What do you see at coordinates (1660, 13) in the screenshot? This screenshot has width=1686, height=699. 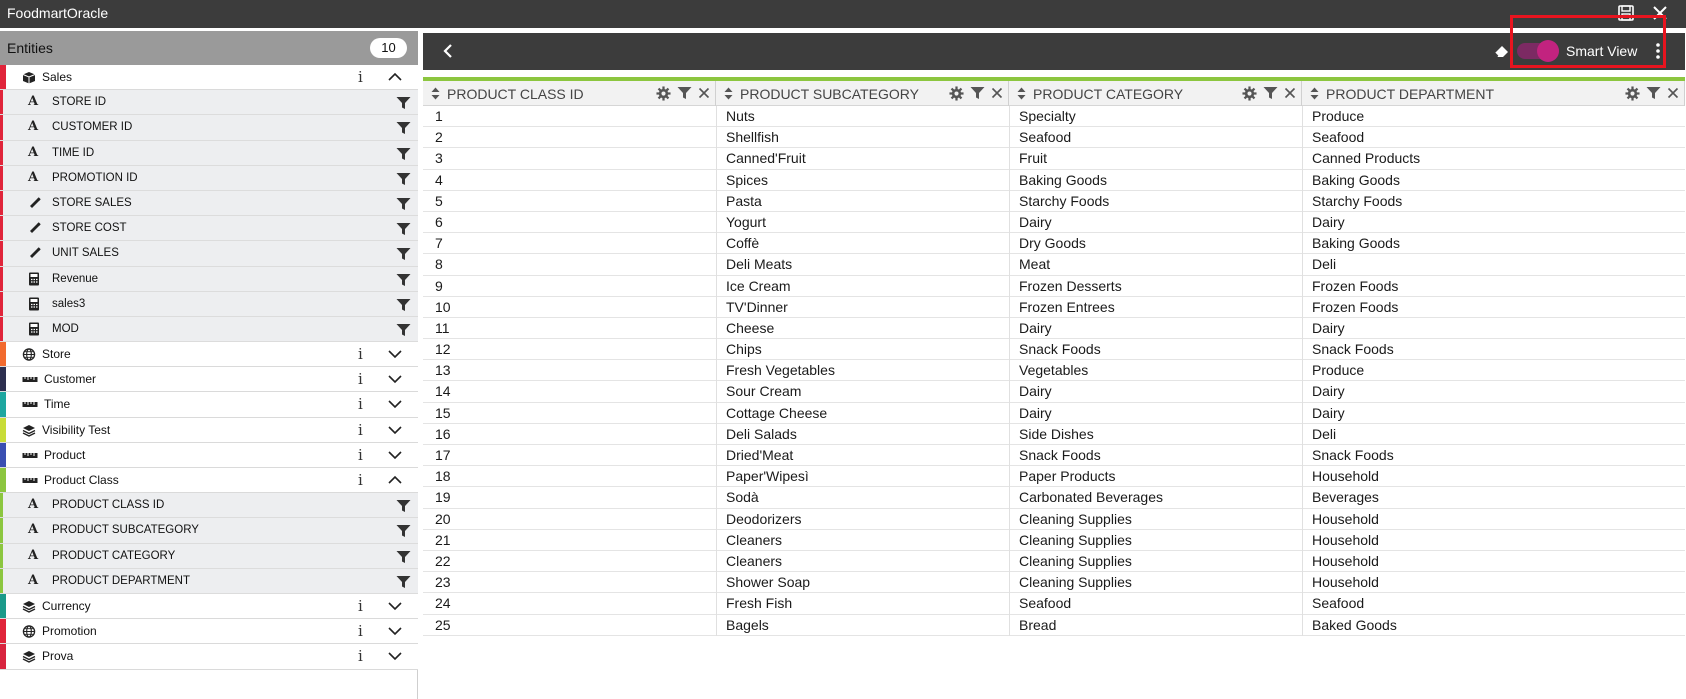 I see `close-icon` at bounding box center [1660, 13].